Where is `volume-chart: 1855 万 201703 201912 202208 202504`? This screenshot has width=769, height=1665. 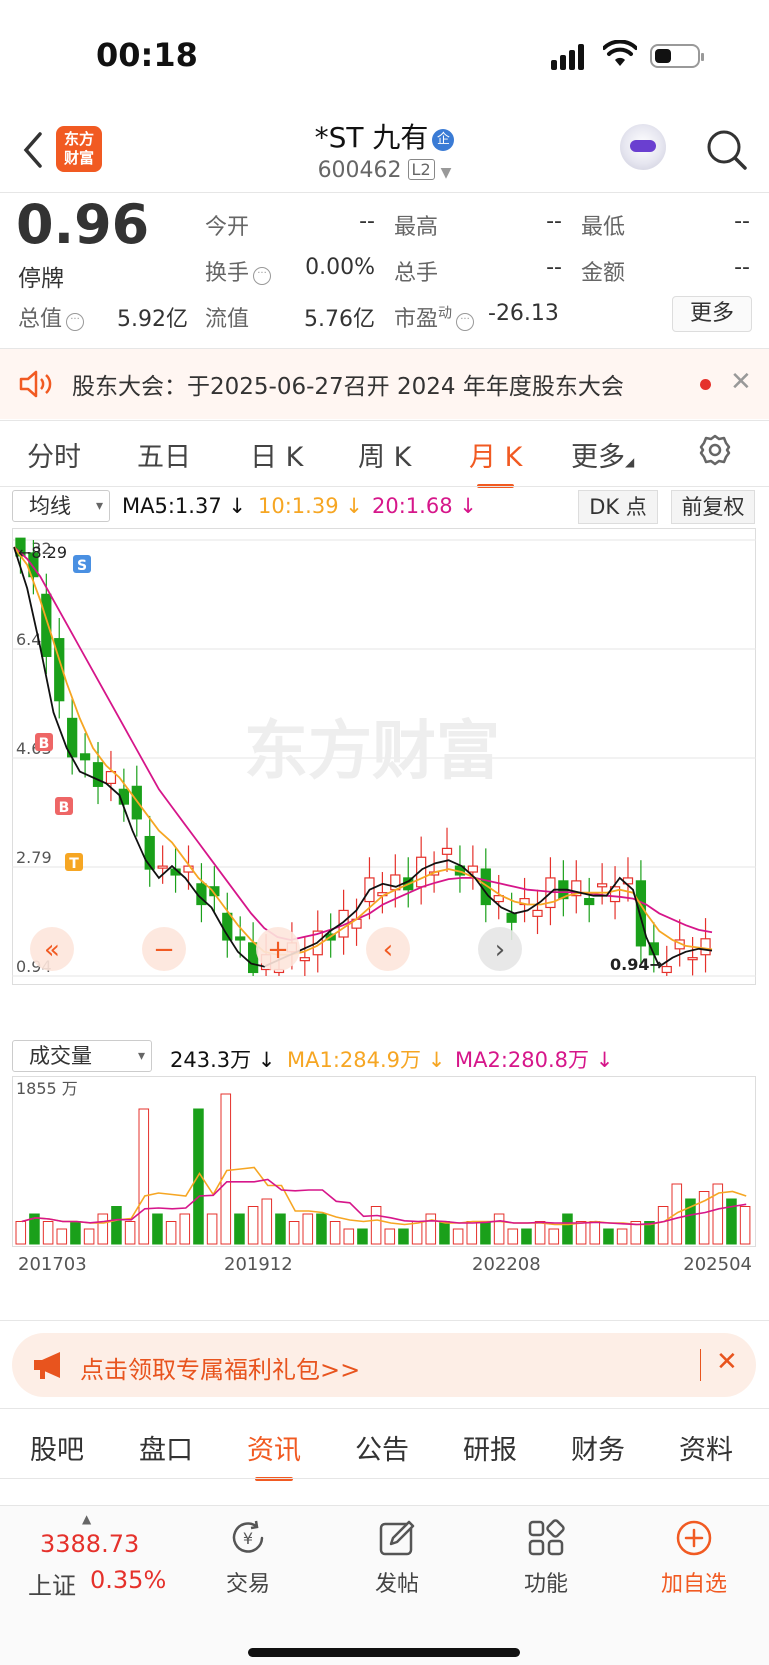
volume-chart: 1855 万 201703 201912 202208 202504 is located at coordinates (384, 1176).